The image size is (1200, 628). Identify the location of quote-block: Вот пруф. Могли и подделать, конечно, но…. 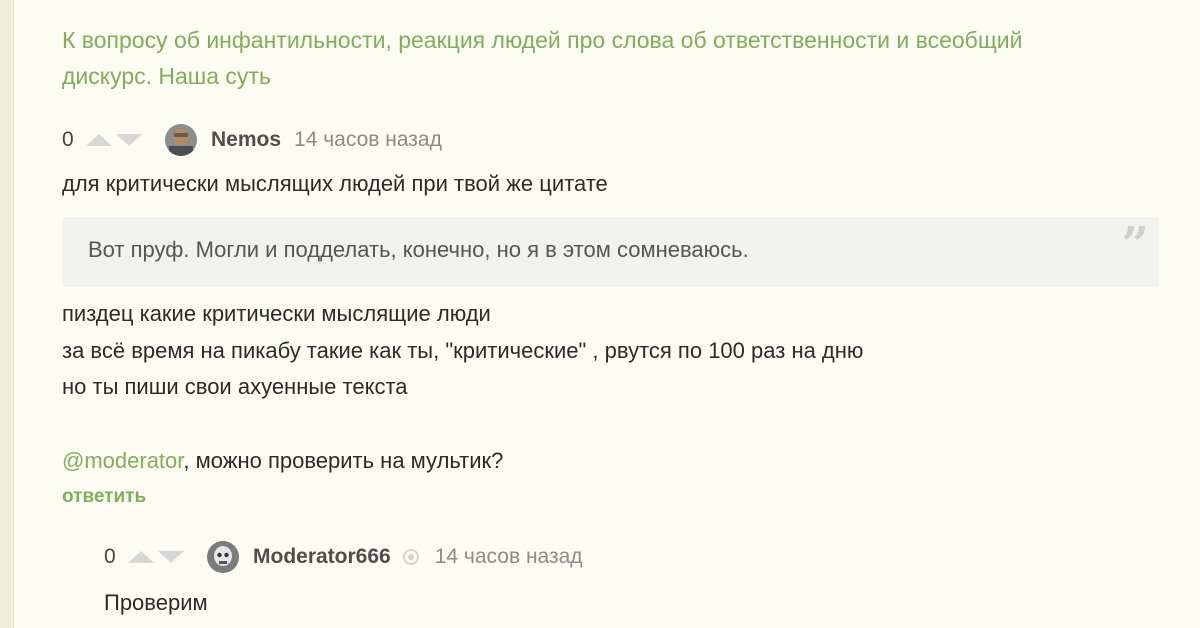
(610, 252).